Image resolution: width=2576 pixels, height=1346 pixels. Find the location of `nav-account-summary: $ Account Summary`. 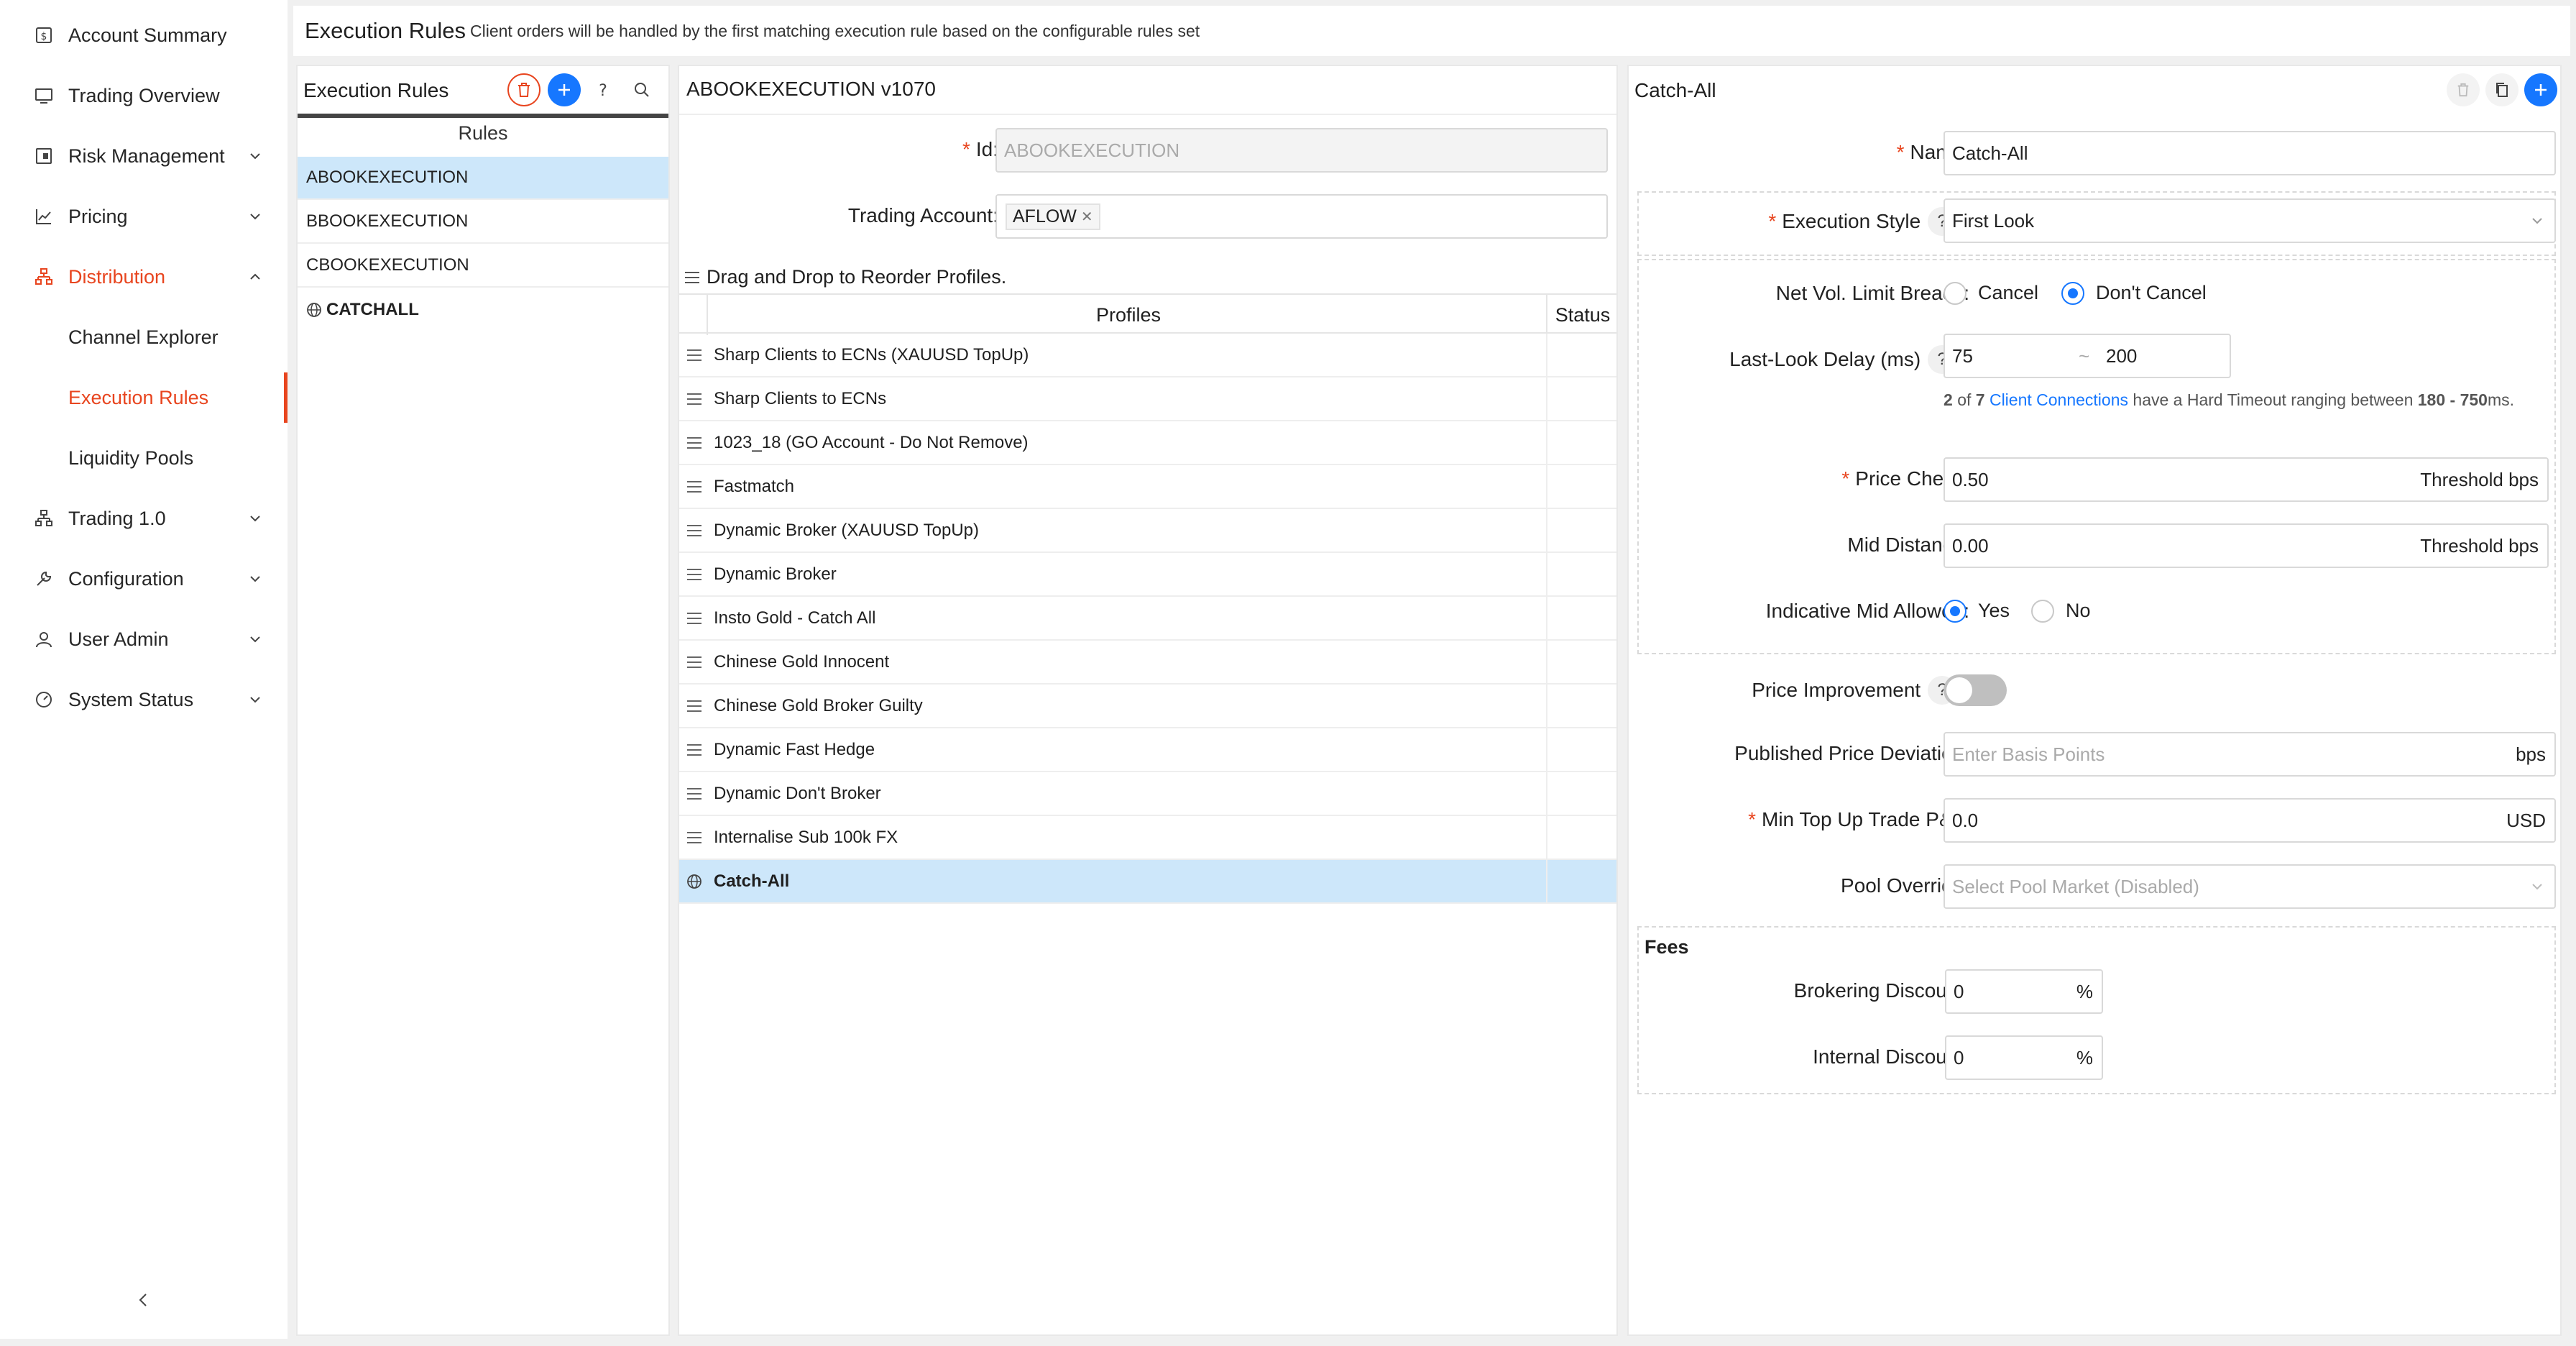

nav-account-summary: $ Account Summary is located at coordinates (144, 35).